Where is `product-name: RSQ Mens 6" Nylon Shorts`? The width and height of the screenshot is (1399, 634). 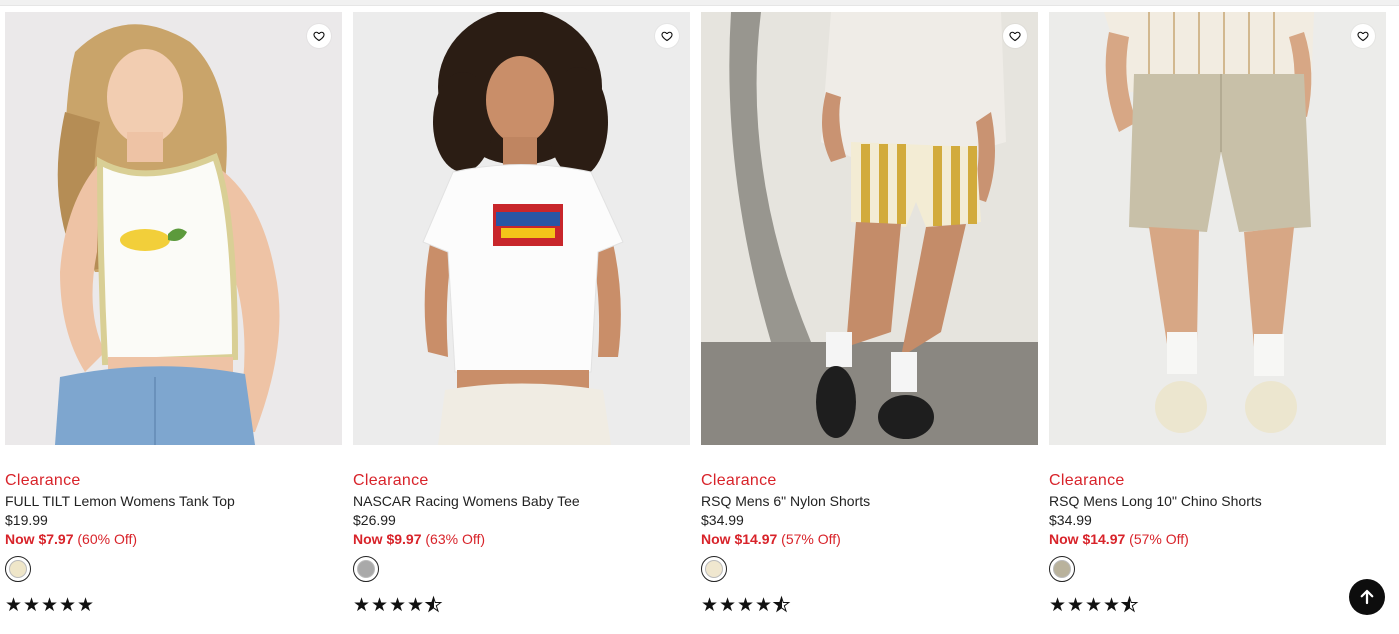 product-name: RSQ Mens 6" Nylon Shorts is located at coordinates (869, 501).